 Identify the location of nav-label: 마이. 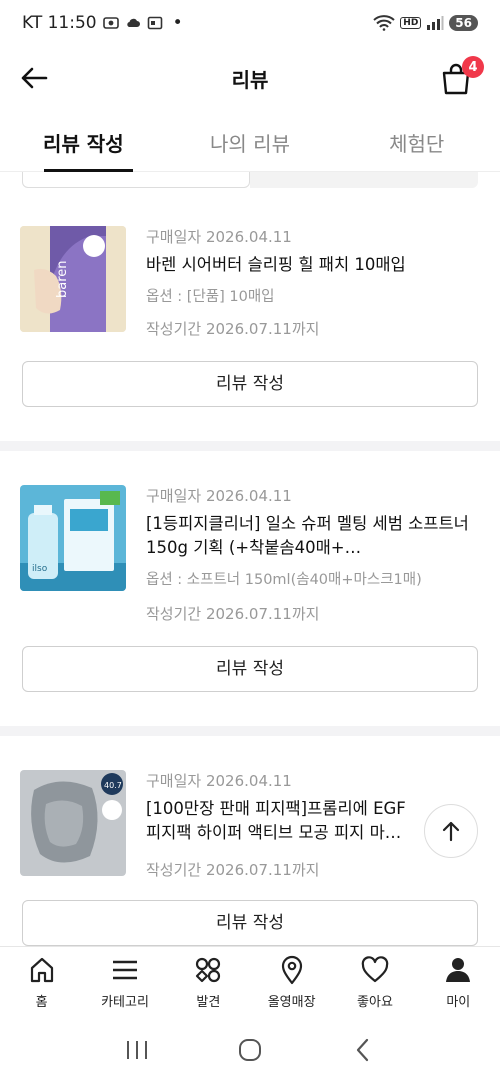
(458, 1002).